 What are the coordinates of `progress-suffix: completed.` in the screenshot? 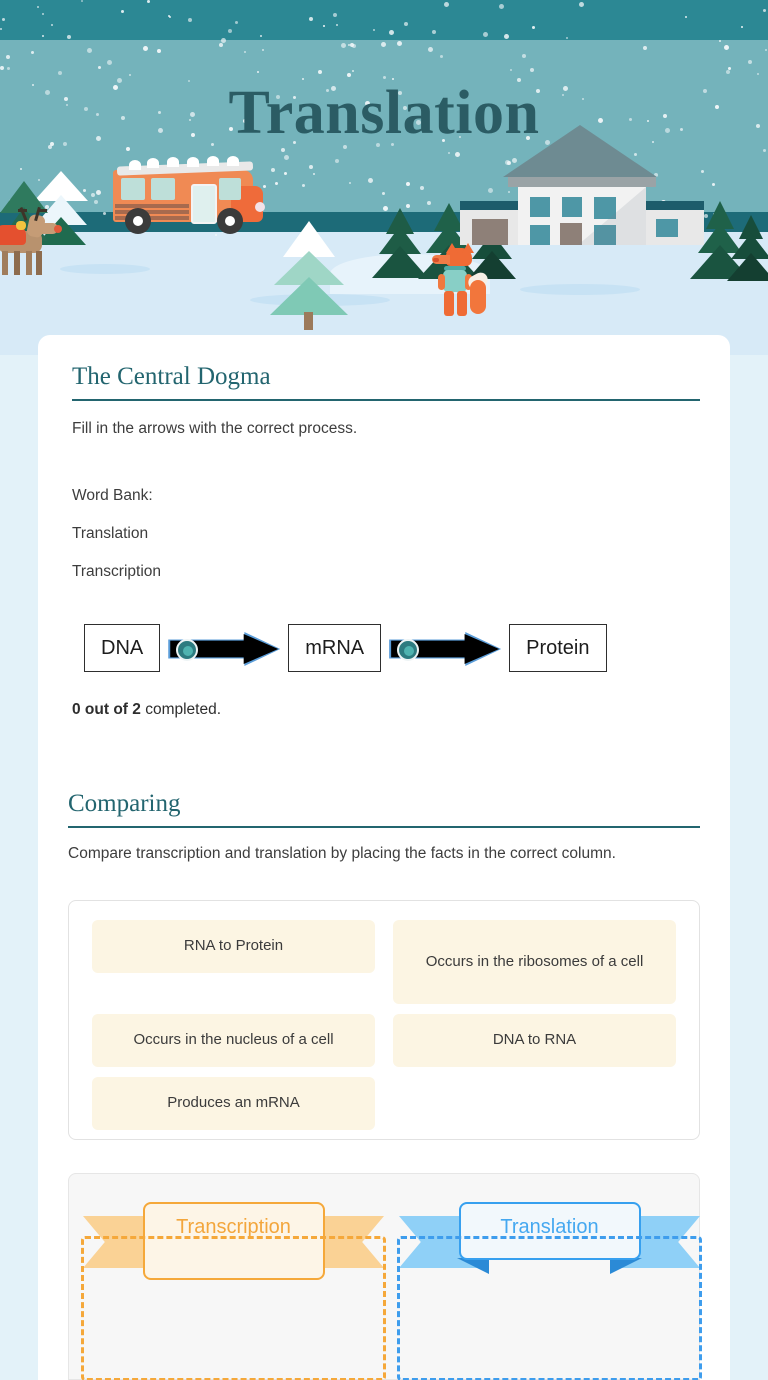 It's located at (181, 709).